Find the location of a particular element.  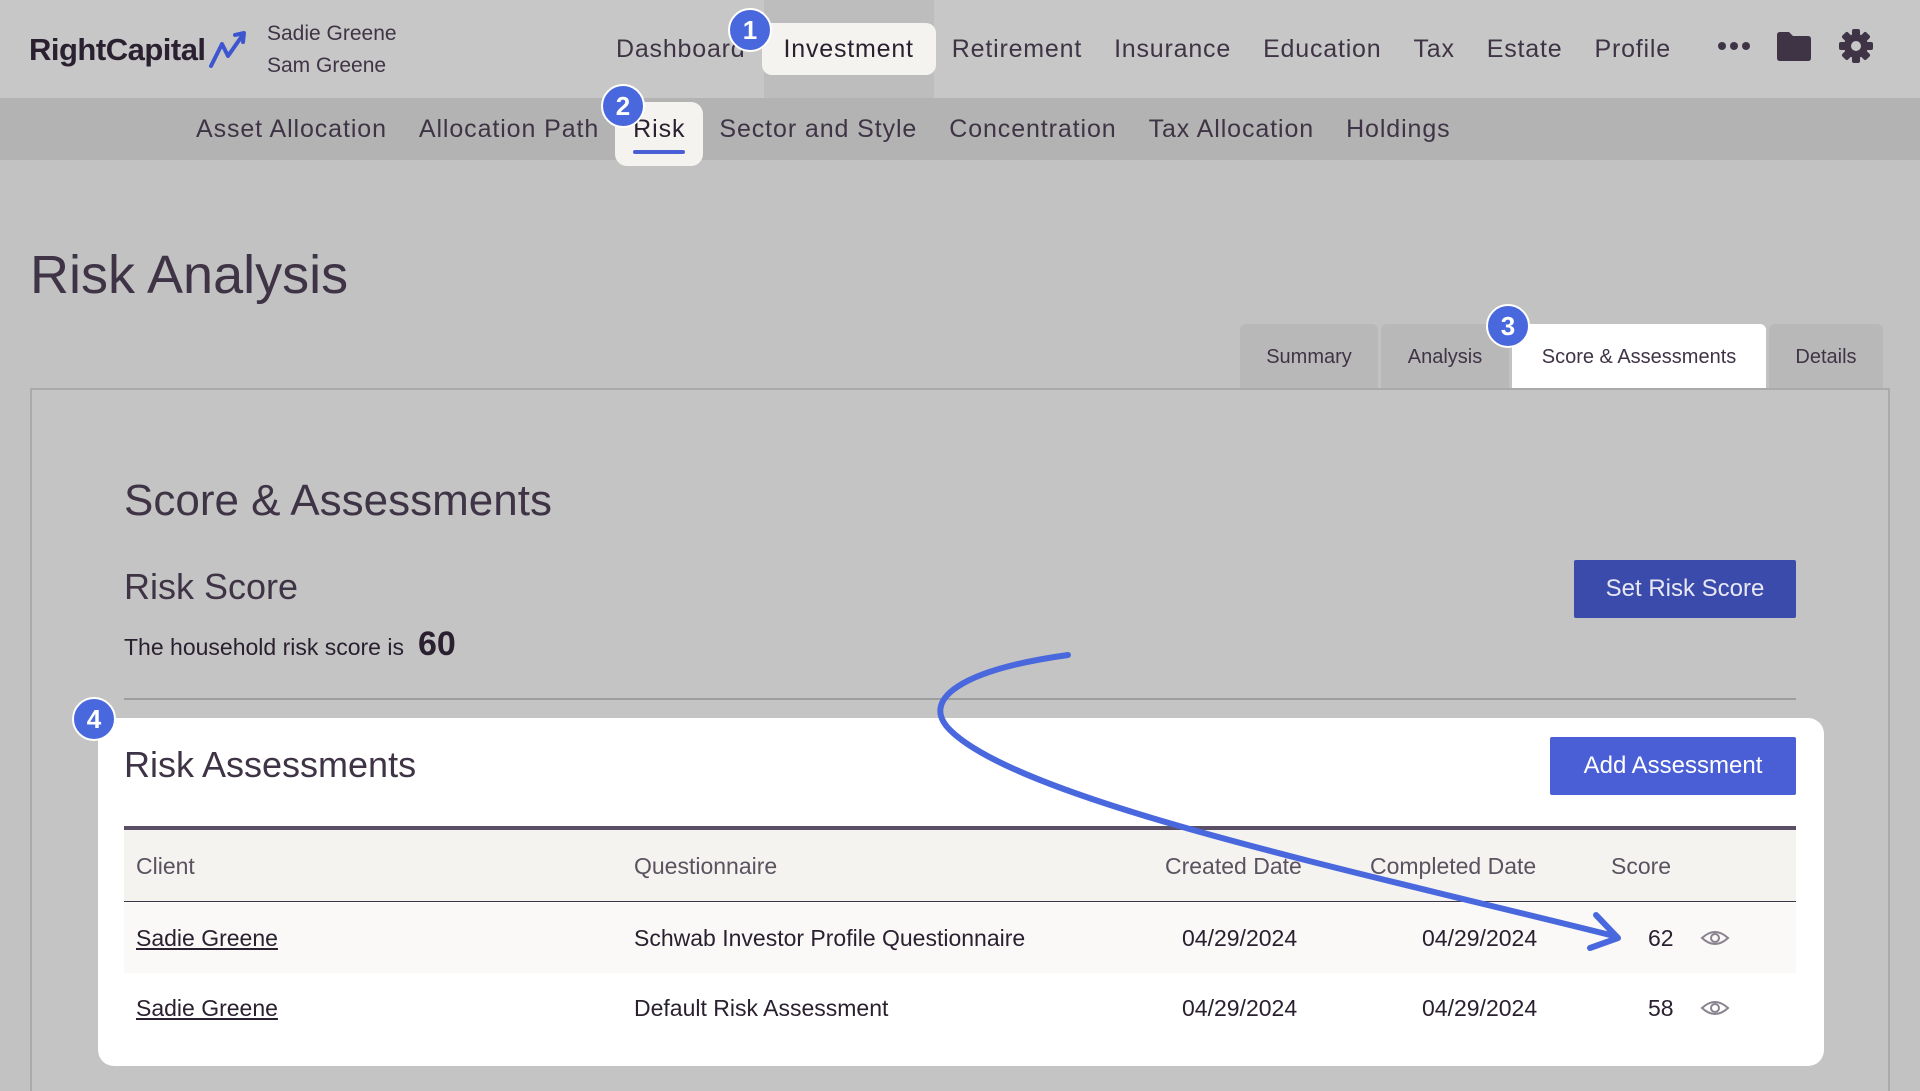

row-questionnaire: Default Risk Assessment is located at coordinates (761, 1007).